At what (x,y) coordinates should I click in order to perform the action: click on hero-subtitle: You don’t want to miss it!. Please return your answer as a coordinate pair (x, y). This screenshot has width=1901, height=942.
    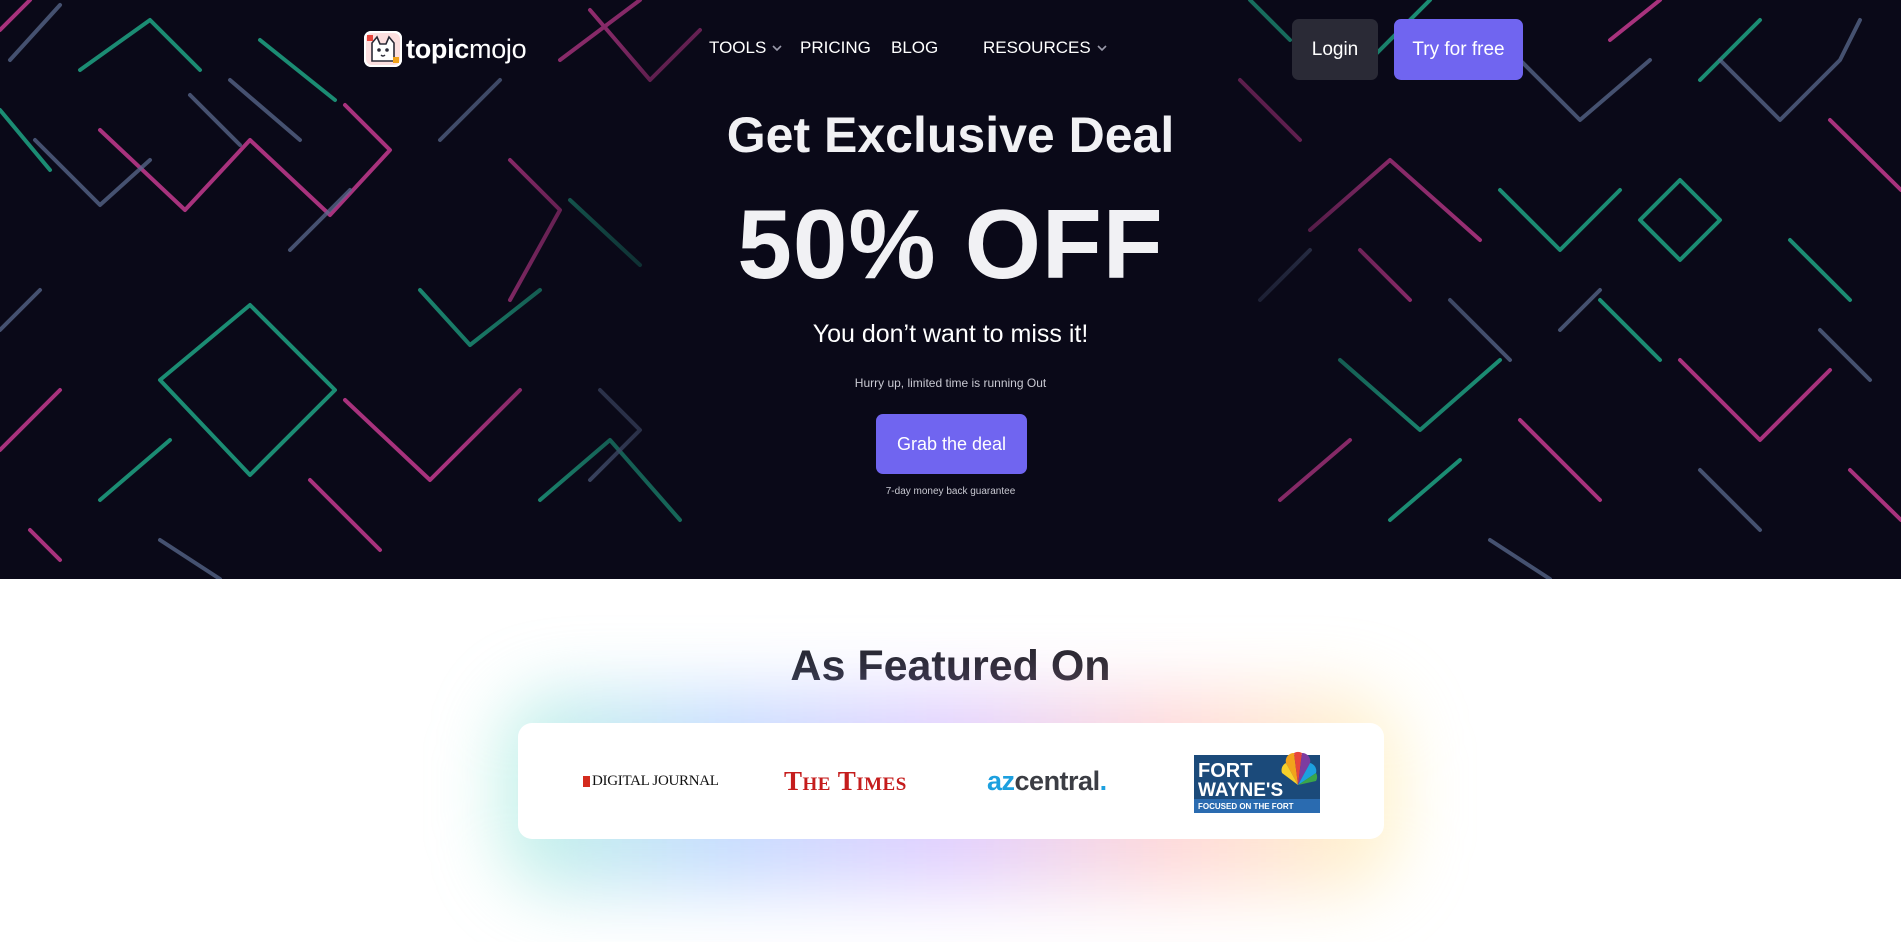
    Looking at the image, I should click on (950, 334).